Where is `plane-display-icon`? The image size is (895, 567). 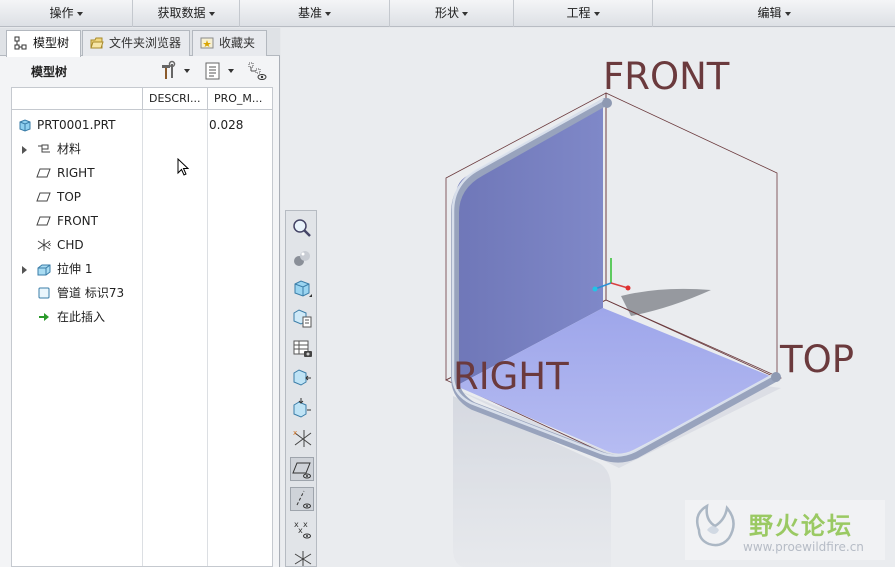
plane-display-icon is located at coordinates (301, 470).